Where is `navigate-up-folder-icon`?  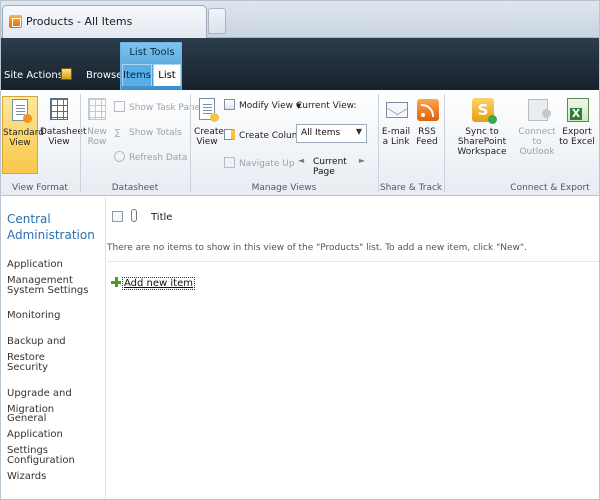
navigate-up-folder-icon is located at coordinates (66, 74).